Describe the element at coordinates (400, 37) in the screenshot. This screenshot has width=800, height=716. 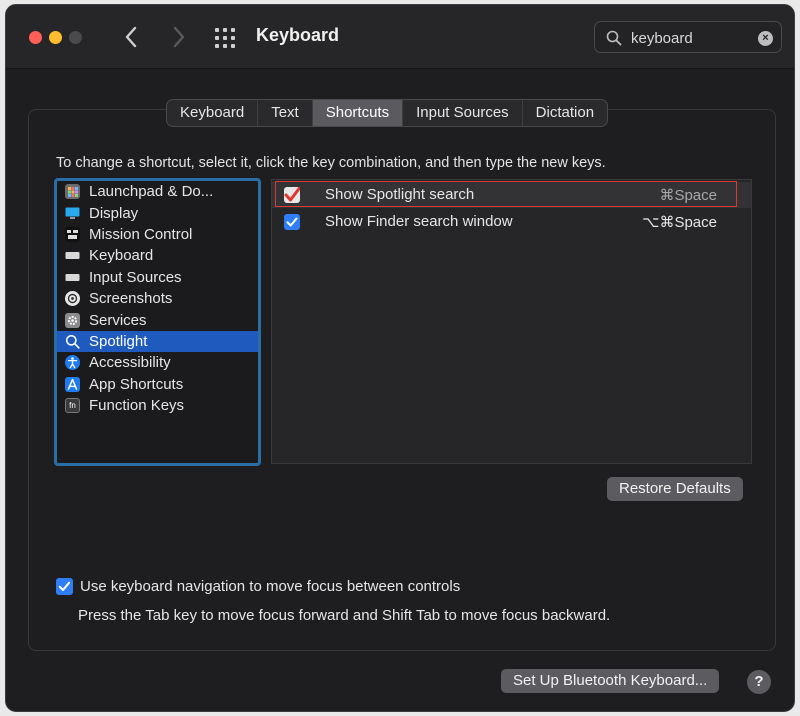
I see `title-bar: Keyboard ×` at that location.